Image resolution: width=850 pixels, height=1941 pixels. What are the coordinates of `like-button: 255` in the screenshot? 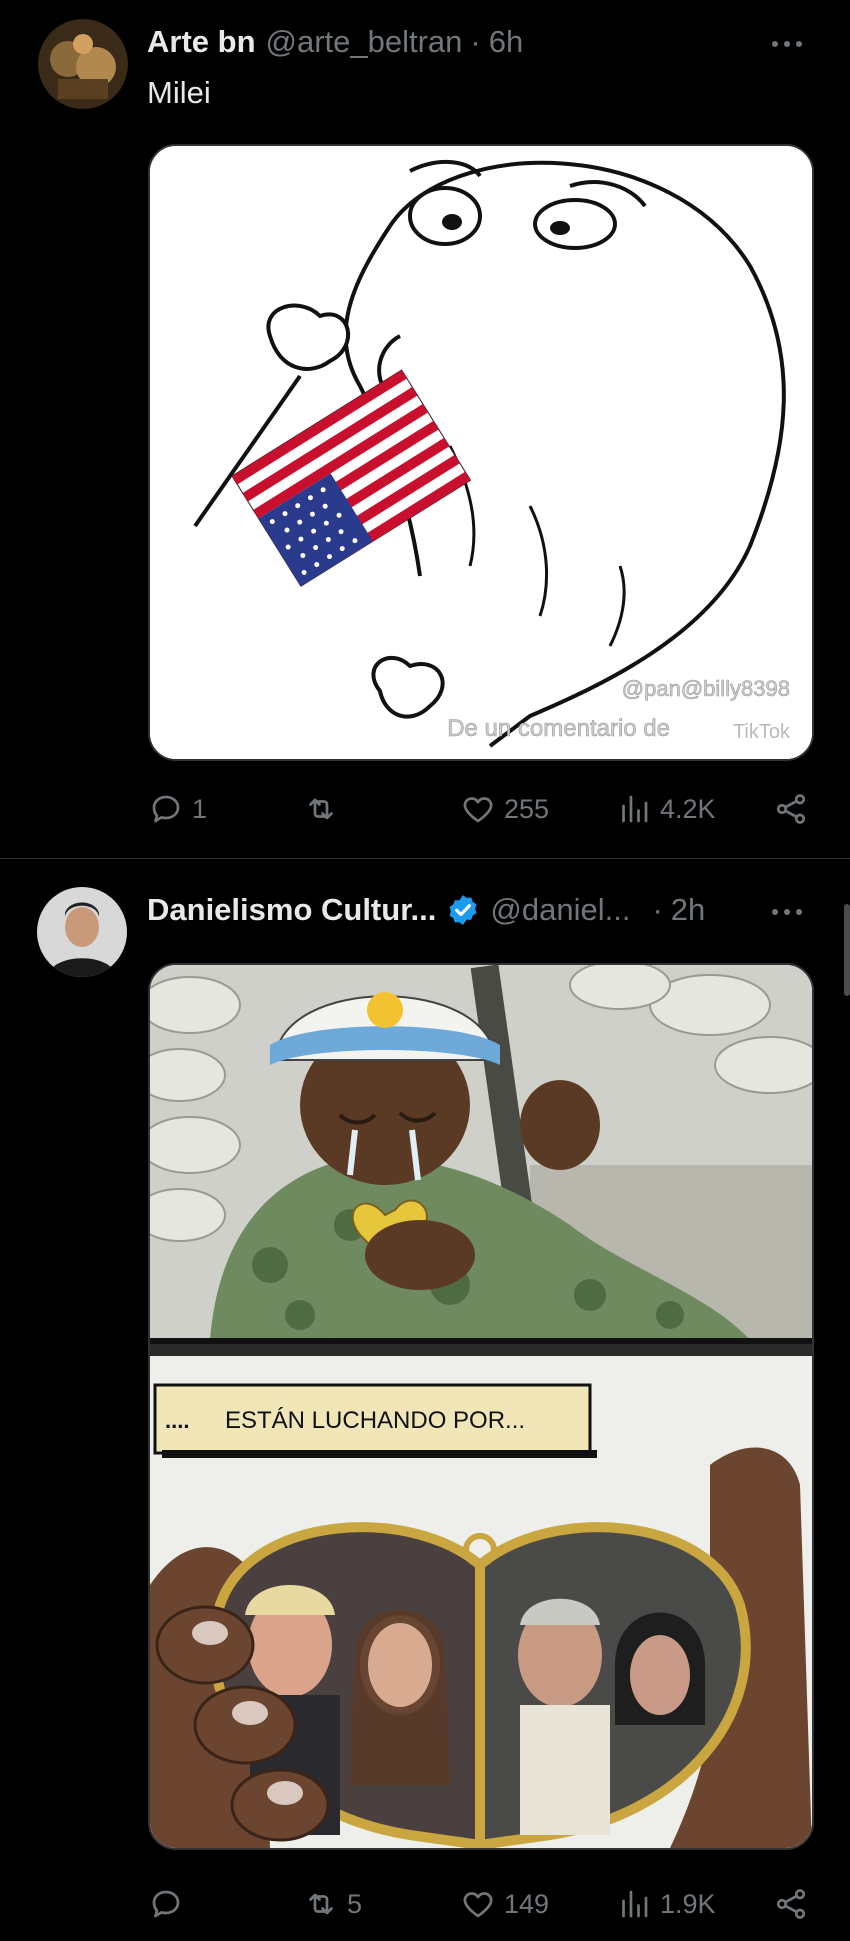 It's located at (504, 809).